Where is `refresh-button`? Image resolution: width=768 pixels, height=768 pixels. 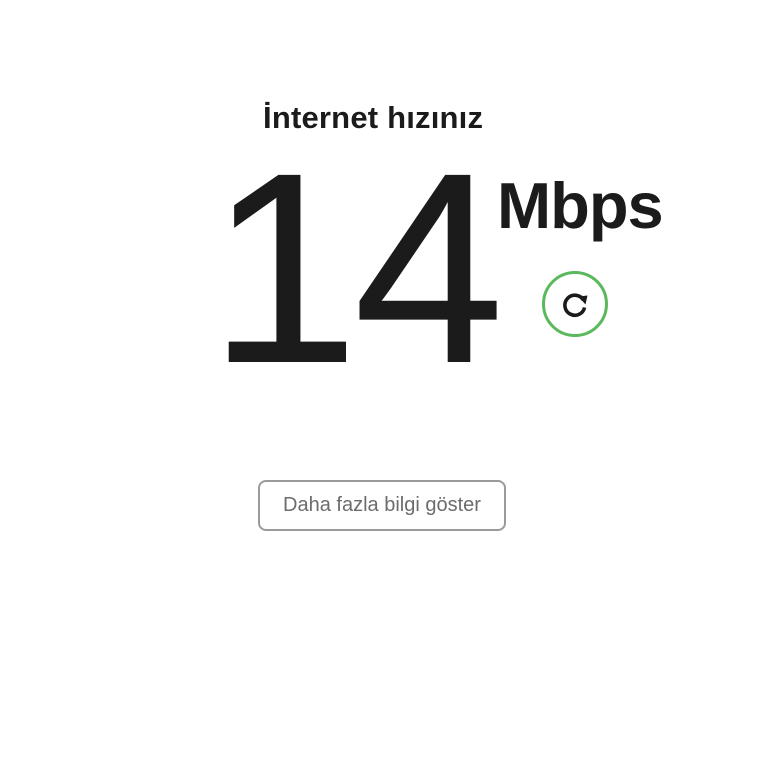 refresh-button is located at coordinates (575, 304).